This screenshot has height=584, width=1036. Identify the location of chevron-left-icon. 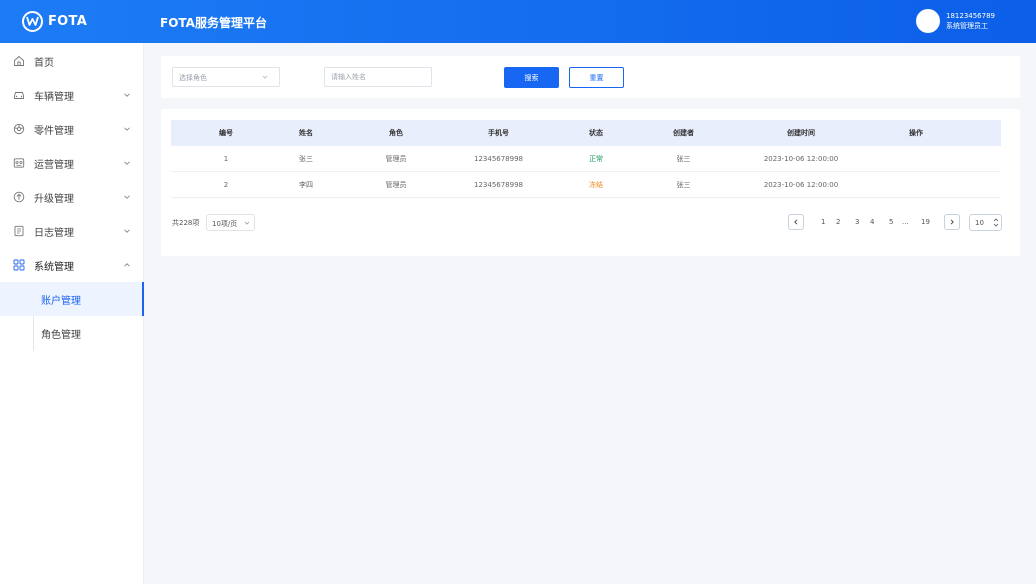
(796, 222).